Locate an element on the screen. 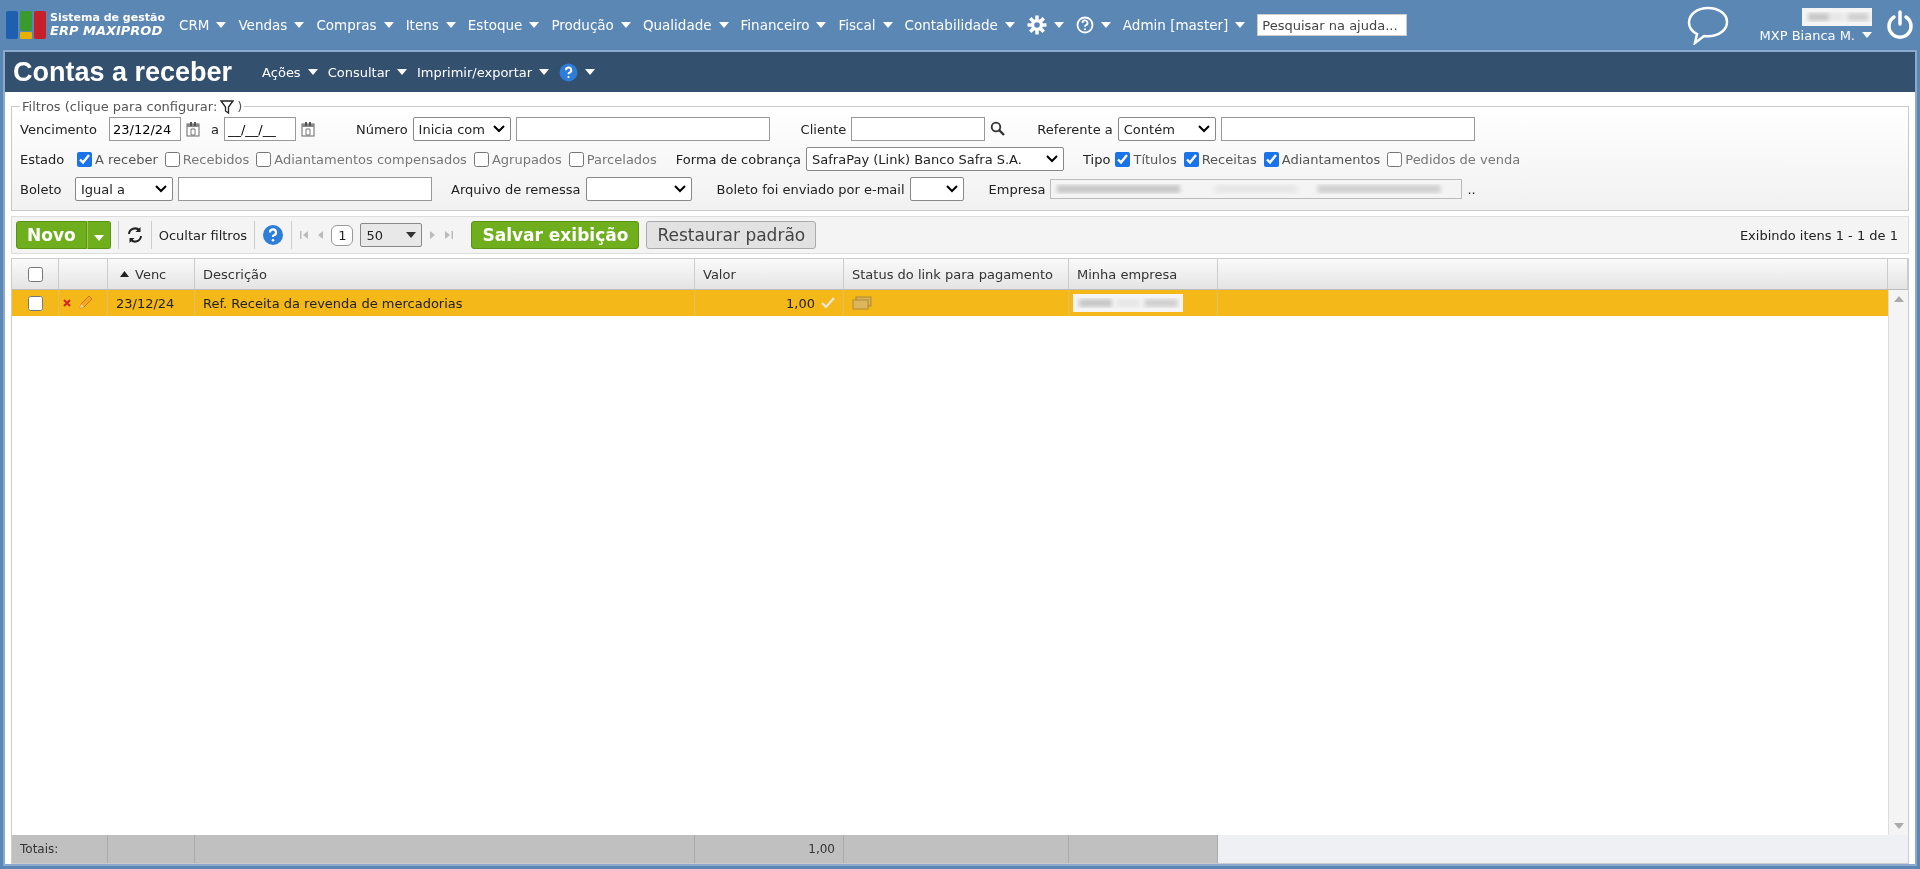 This screenshot has width=1920, height=869. column-label: Minha empresa is located at coordinates (1127, 274).